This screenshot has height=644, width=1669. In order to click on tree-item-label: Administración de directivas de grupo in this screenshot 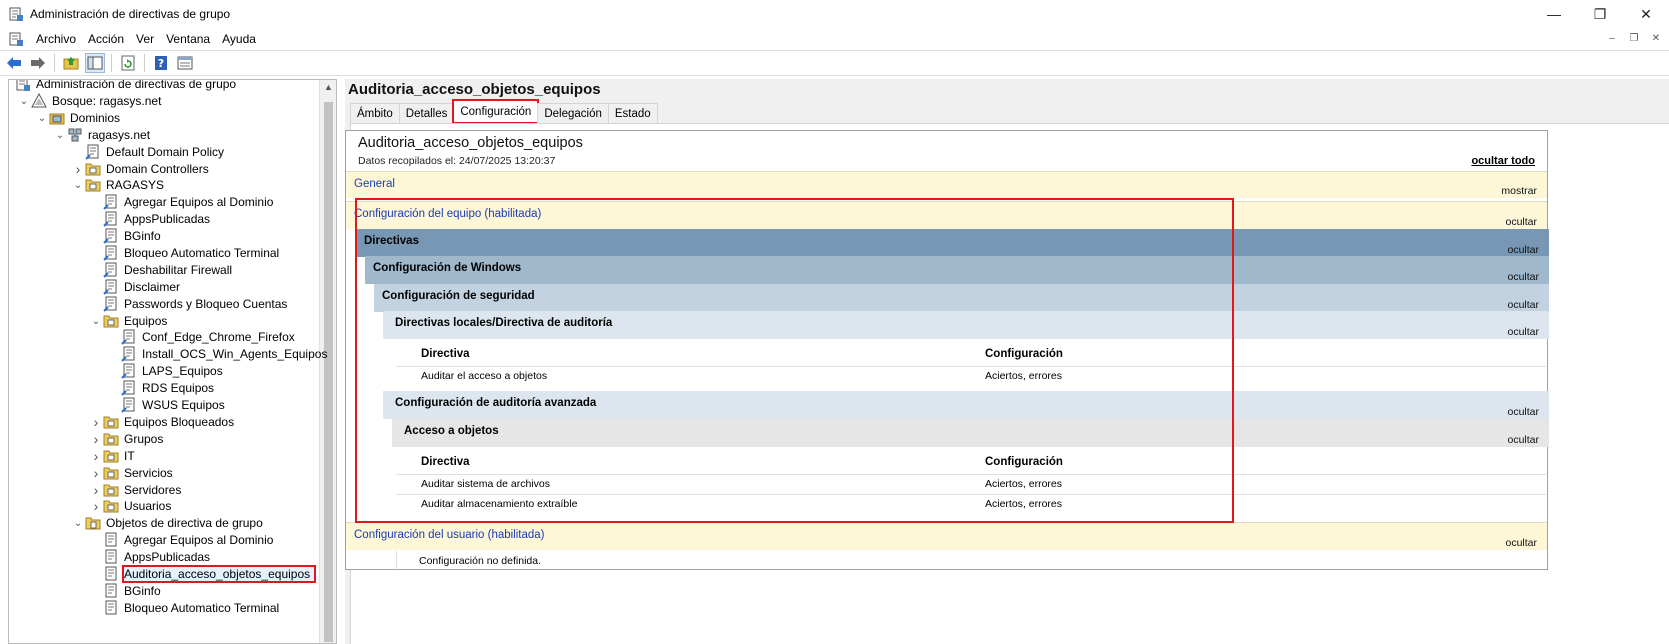, I will do `click(136, 85)`.